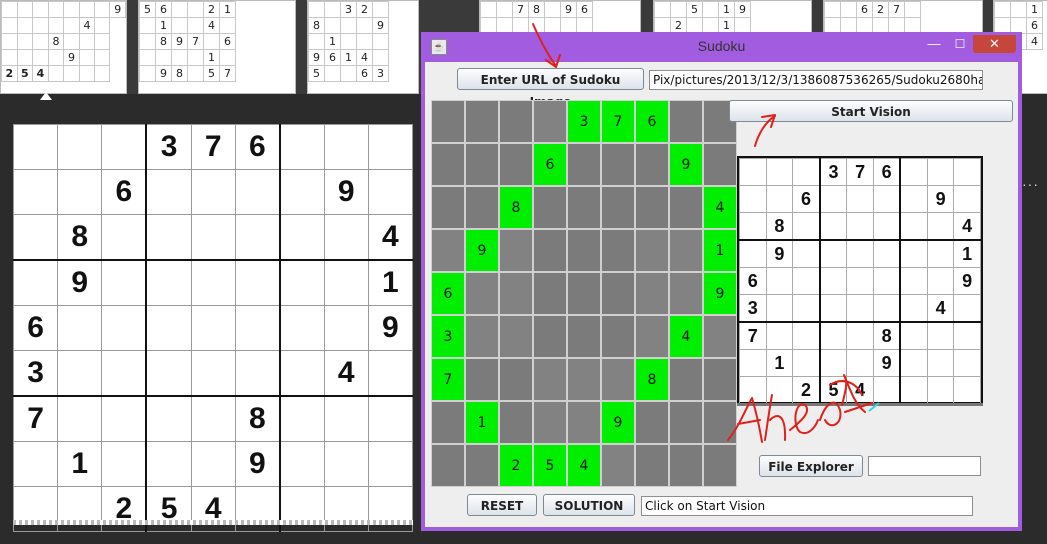 This screenshot has width=1047, height=544. What do you see at coordinates (765, 131) in the screenshot?
I see `arrow-to-start-button` at bounding box center [765, 131].